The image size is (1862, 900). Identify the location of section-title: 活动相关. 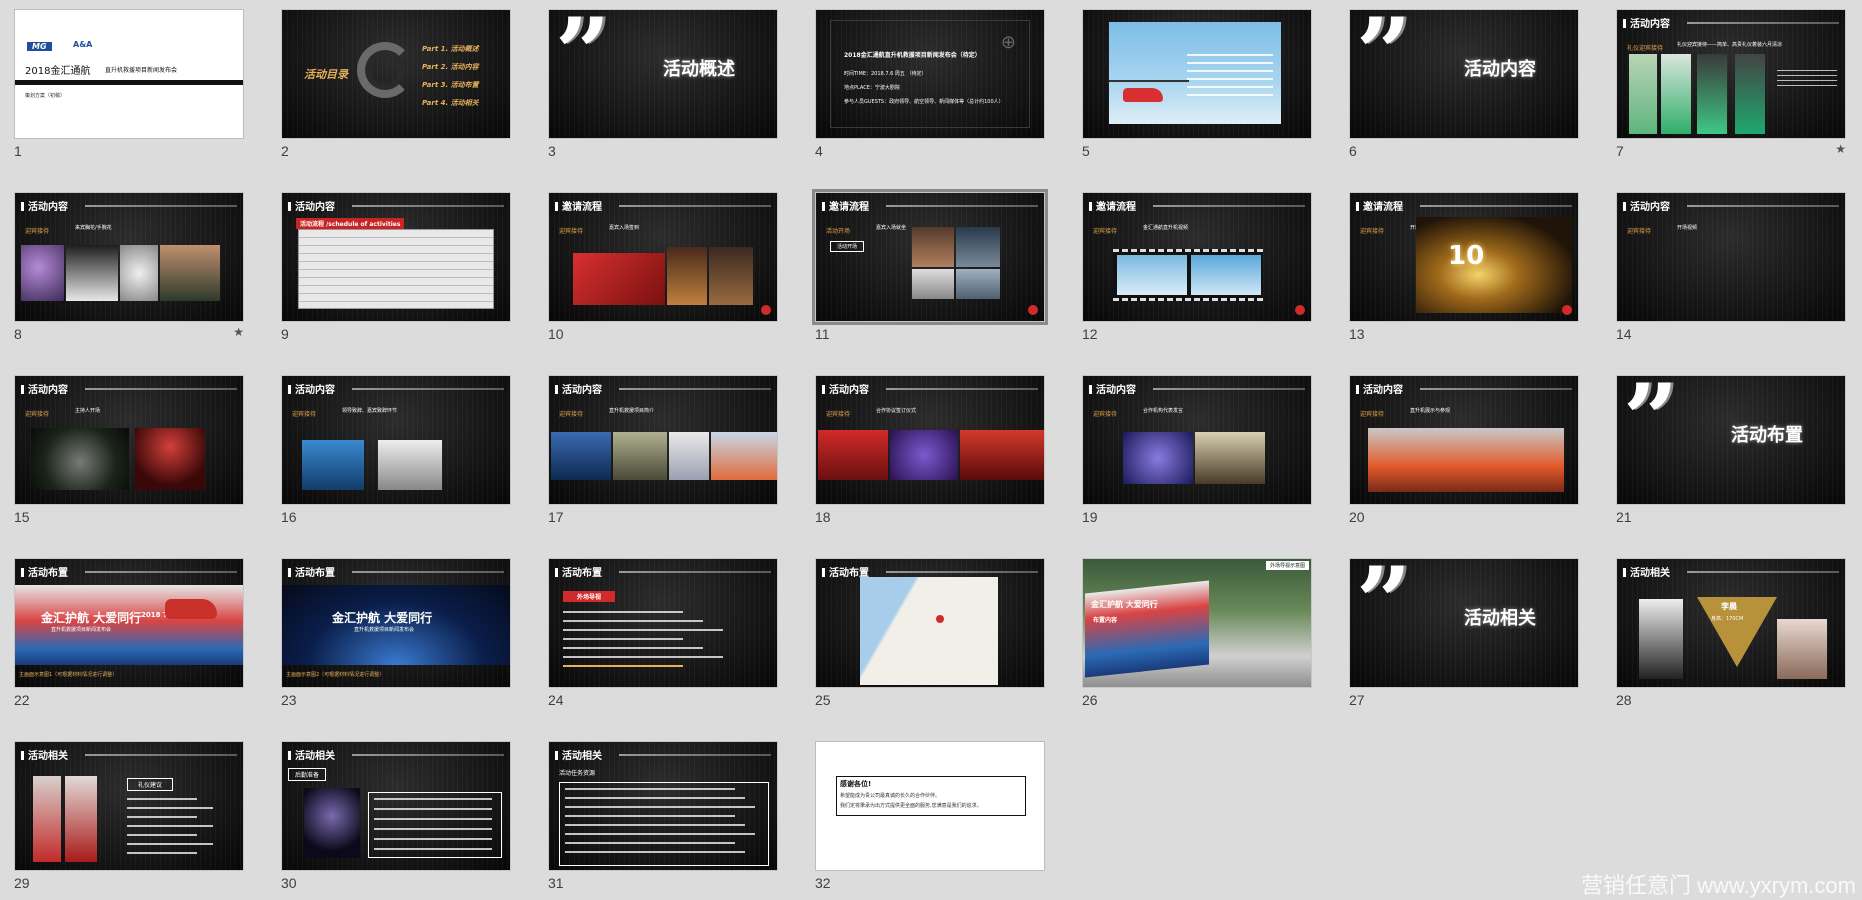
(1500, 618).